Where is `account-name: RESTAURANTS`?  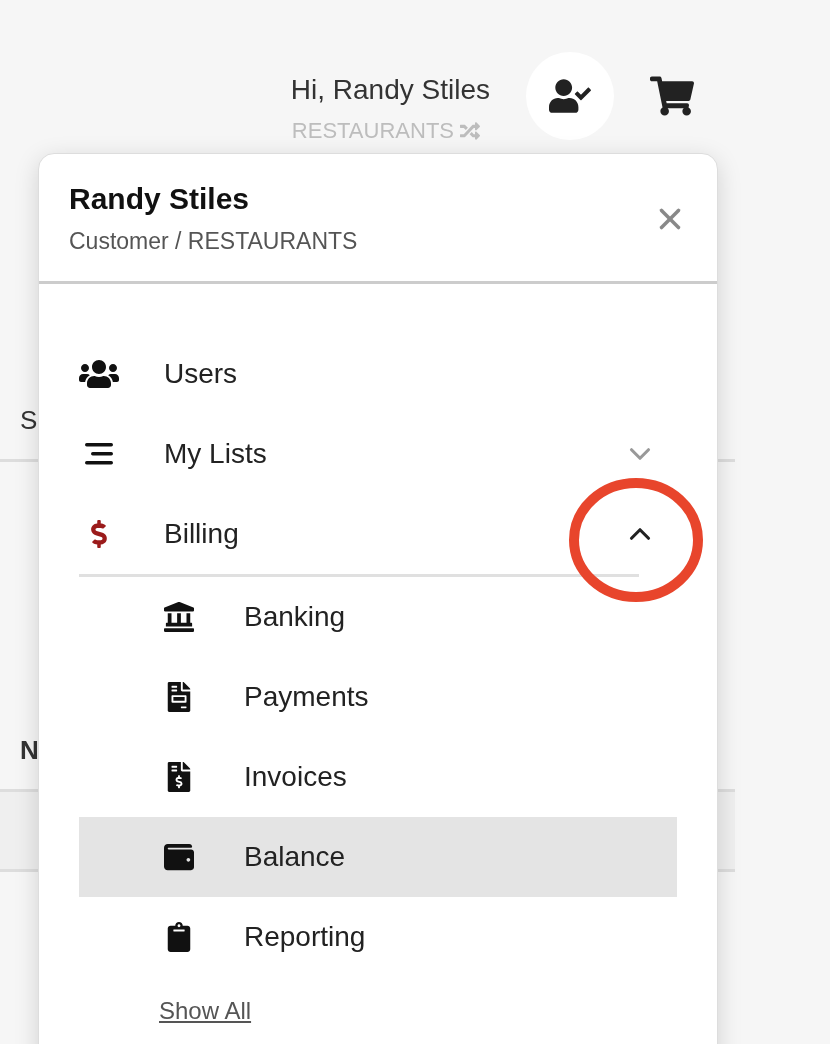
account-name: RESTAURANTS is located at coordinates (372, 131).